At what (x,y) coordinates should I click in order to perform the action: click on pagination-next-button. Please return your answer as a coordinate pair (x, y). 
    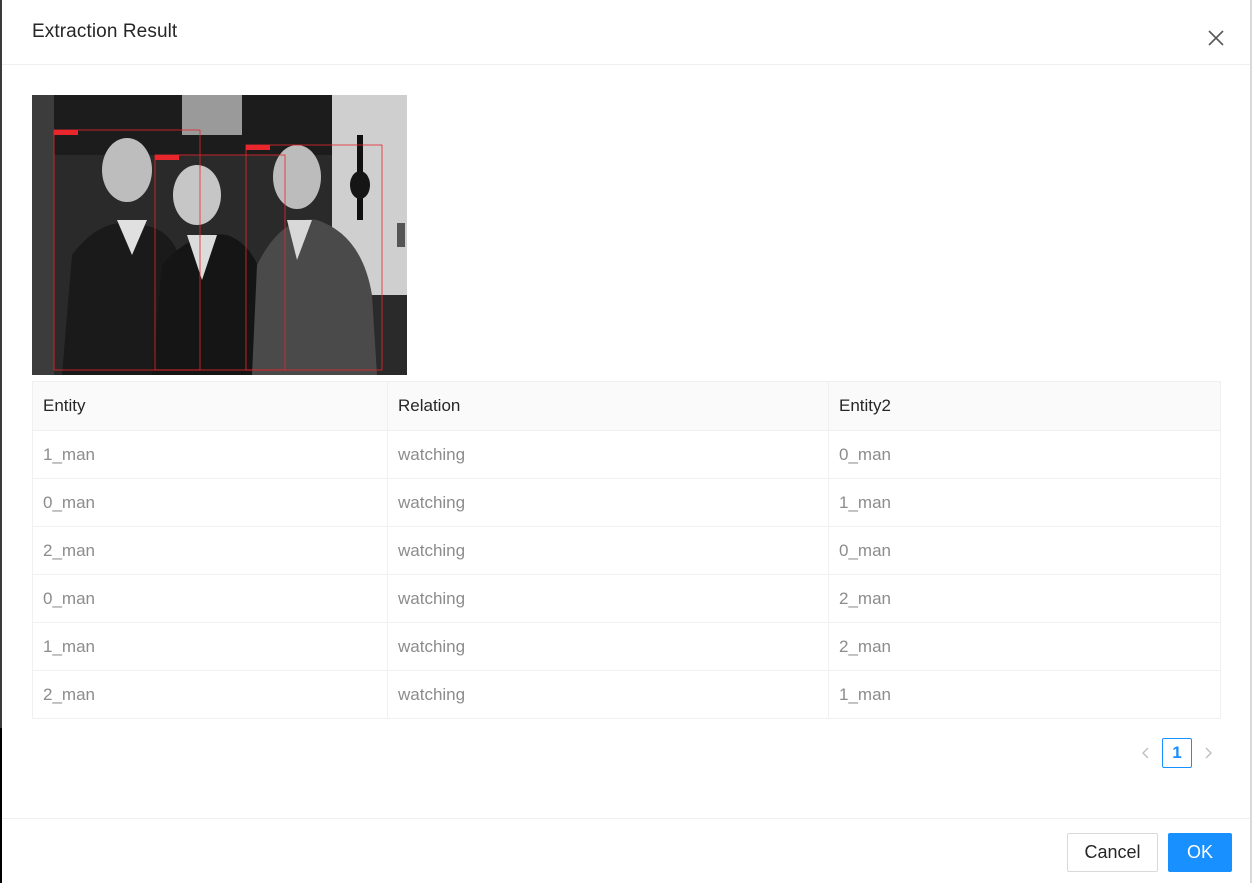
    Looking at the image, I should click on (1208, 753).